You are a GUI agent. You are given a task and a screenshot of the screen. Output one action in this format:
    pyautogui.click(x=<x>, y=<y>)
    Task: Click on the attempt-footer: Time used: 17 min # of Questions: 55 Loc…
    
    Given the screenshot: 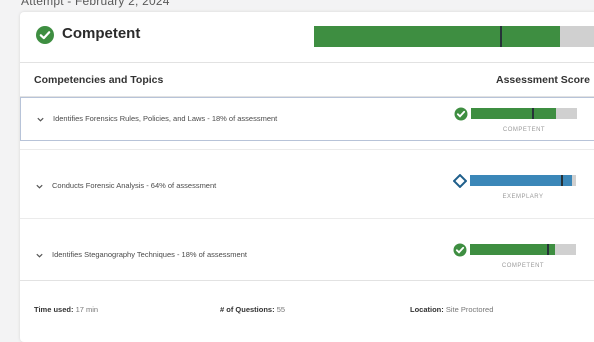 What is the action you would take?
    pyautogui.click(x=307, y=303)
    